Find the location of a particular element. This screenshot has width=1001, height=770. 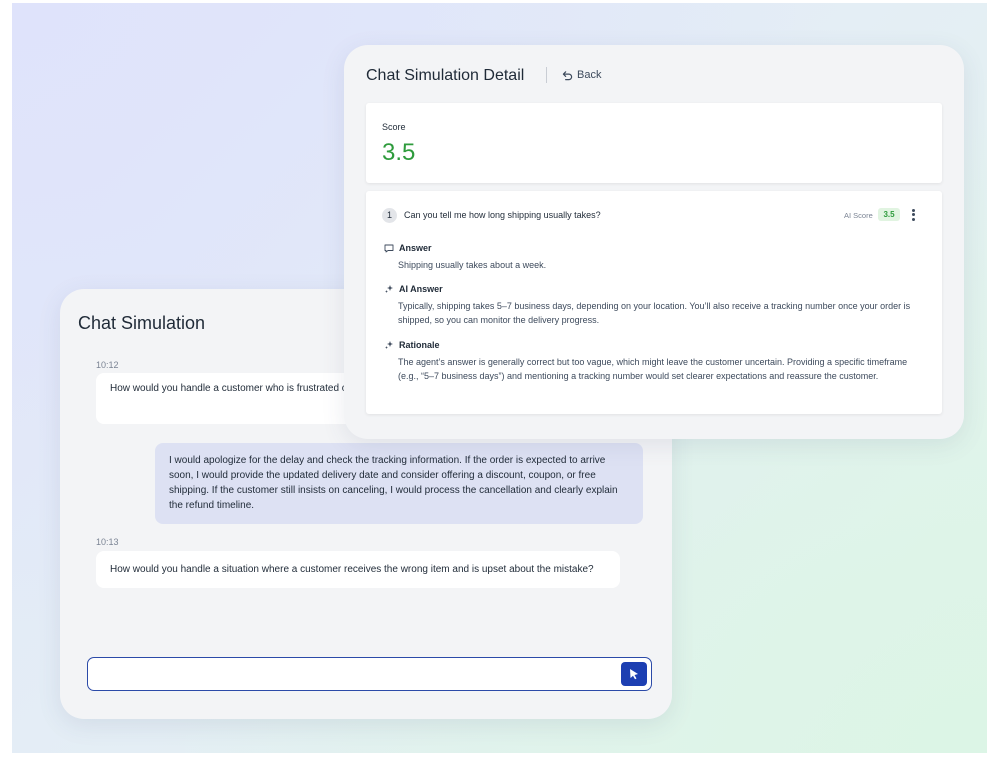

chat-input-box is located at coordinates (369, 674).